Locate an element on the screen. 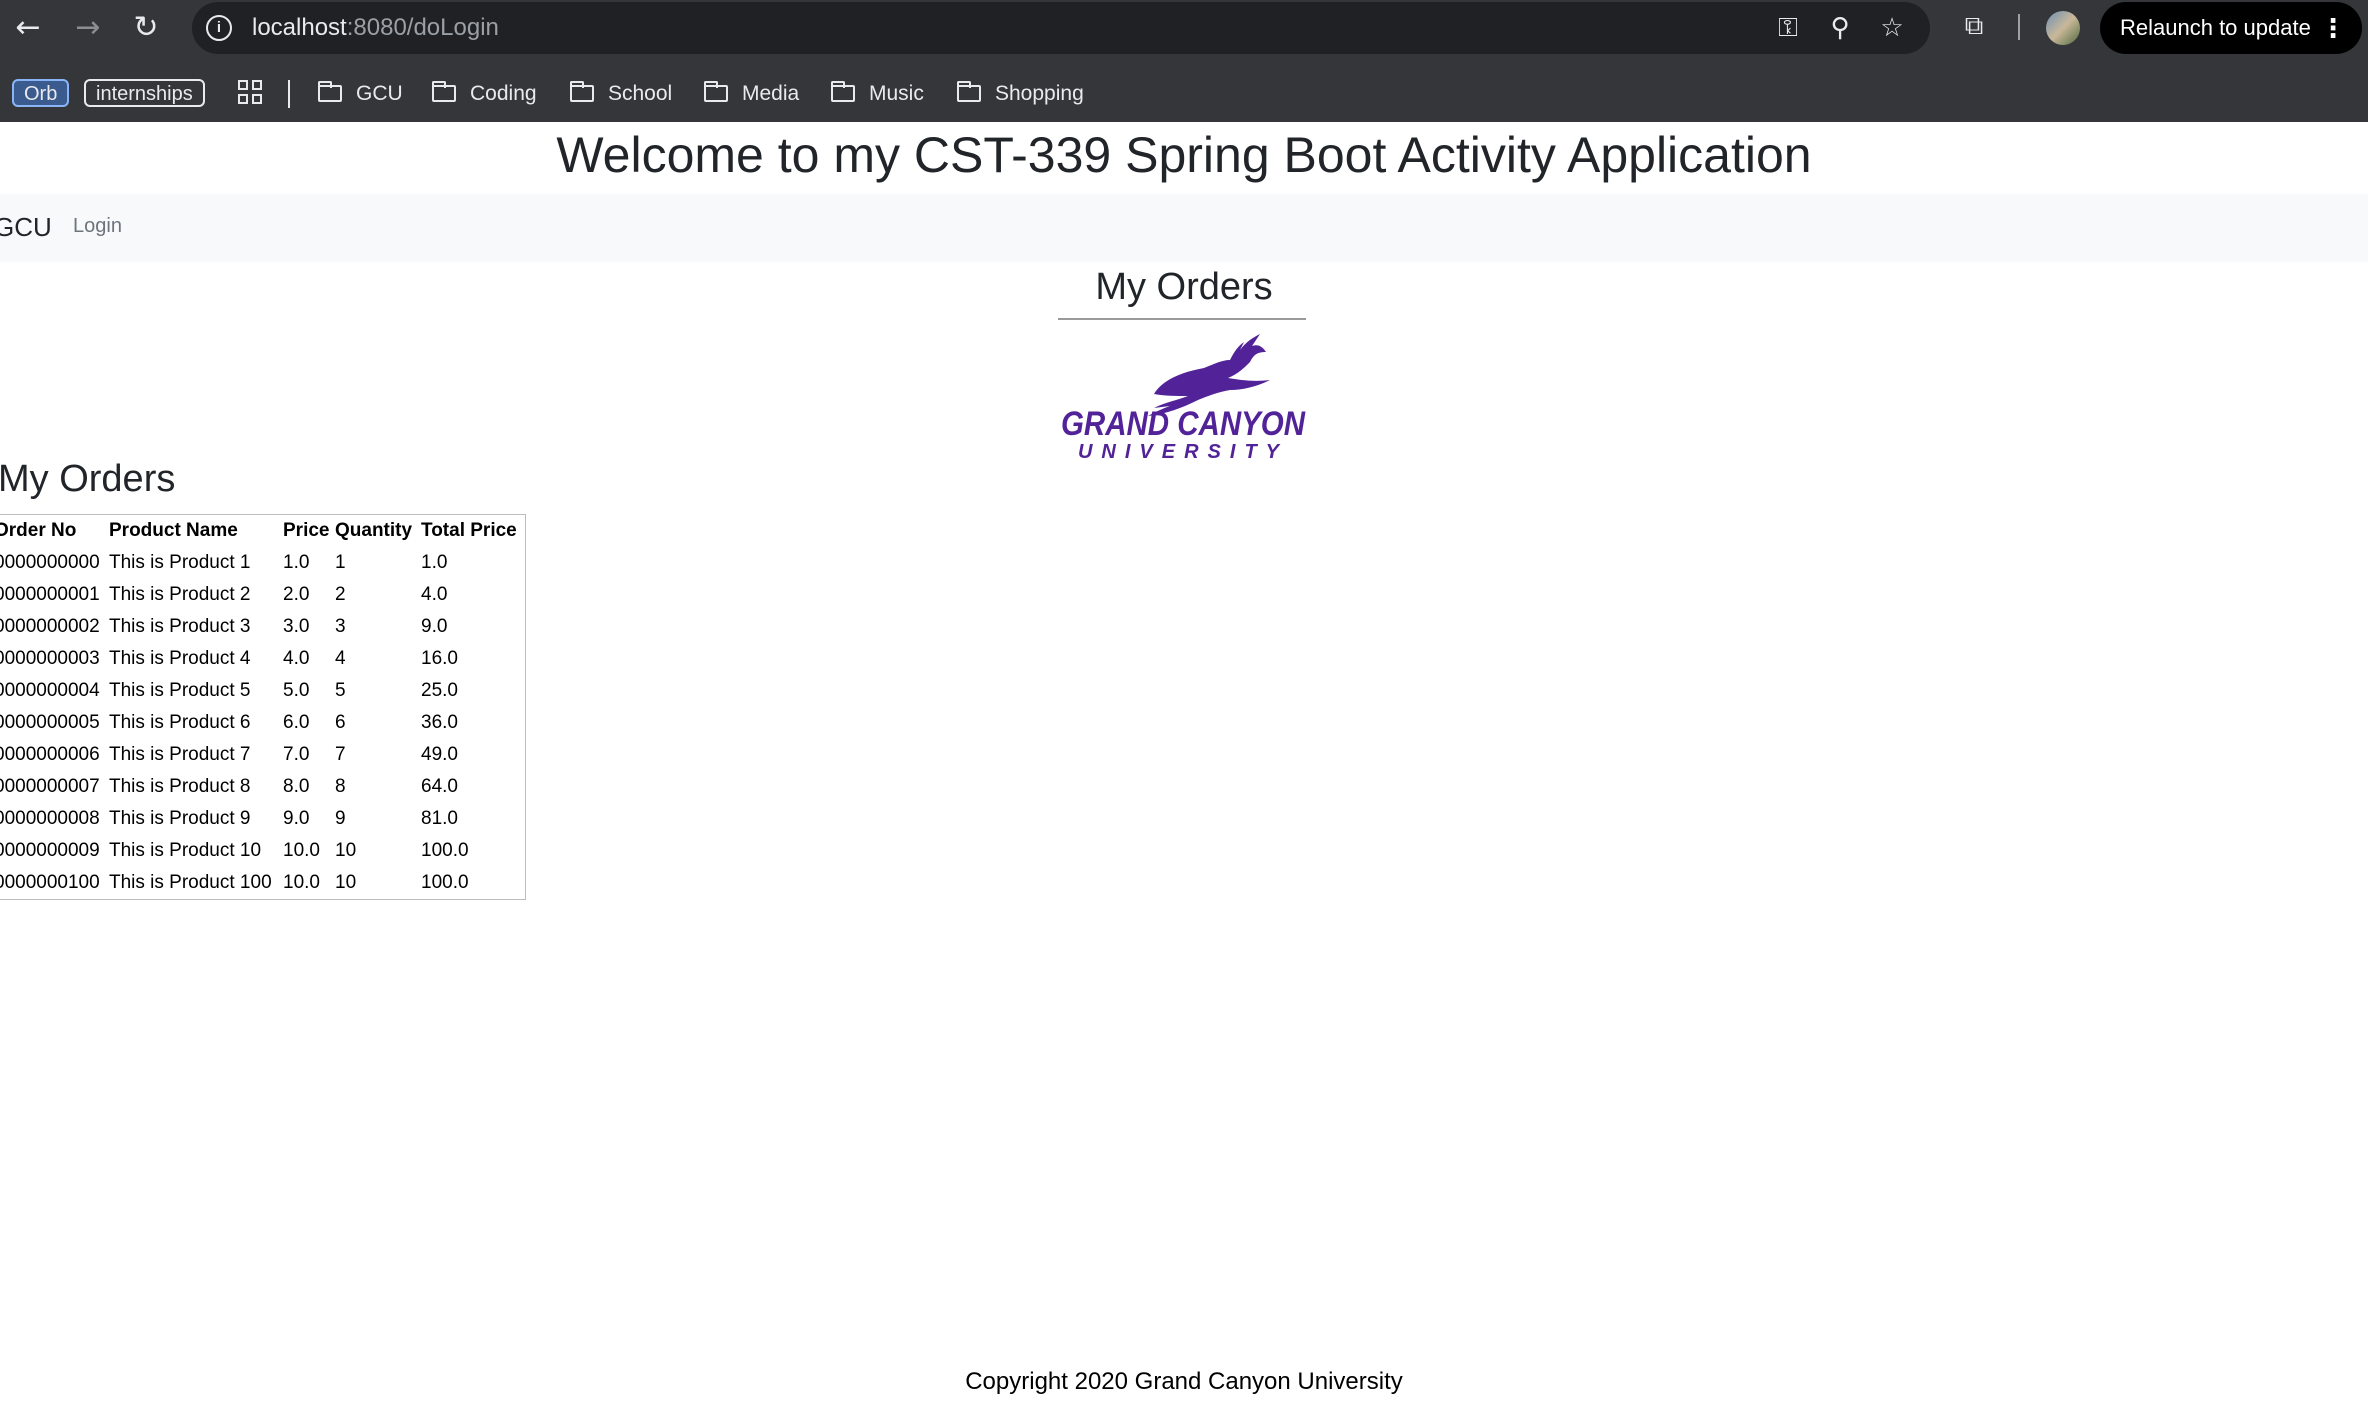 This screenshot has height=1410, width=2368. cell-product-name: This is Product 2 is located at coordinates (180, 594).